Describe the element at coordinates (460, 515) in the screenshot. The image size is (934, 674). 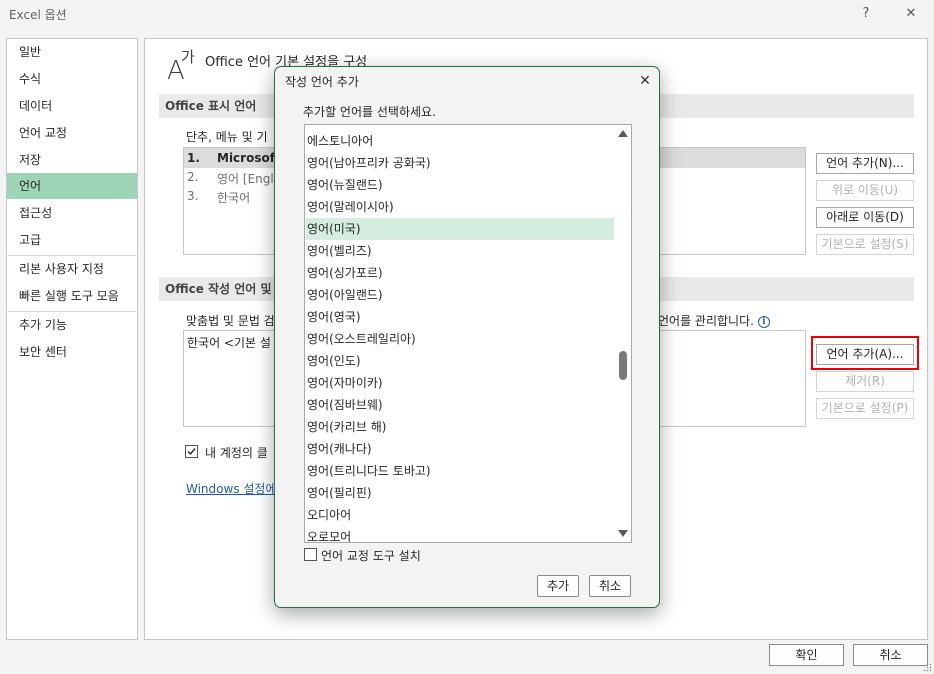
I see `language-list-item: 오디아어` at that location.